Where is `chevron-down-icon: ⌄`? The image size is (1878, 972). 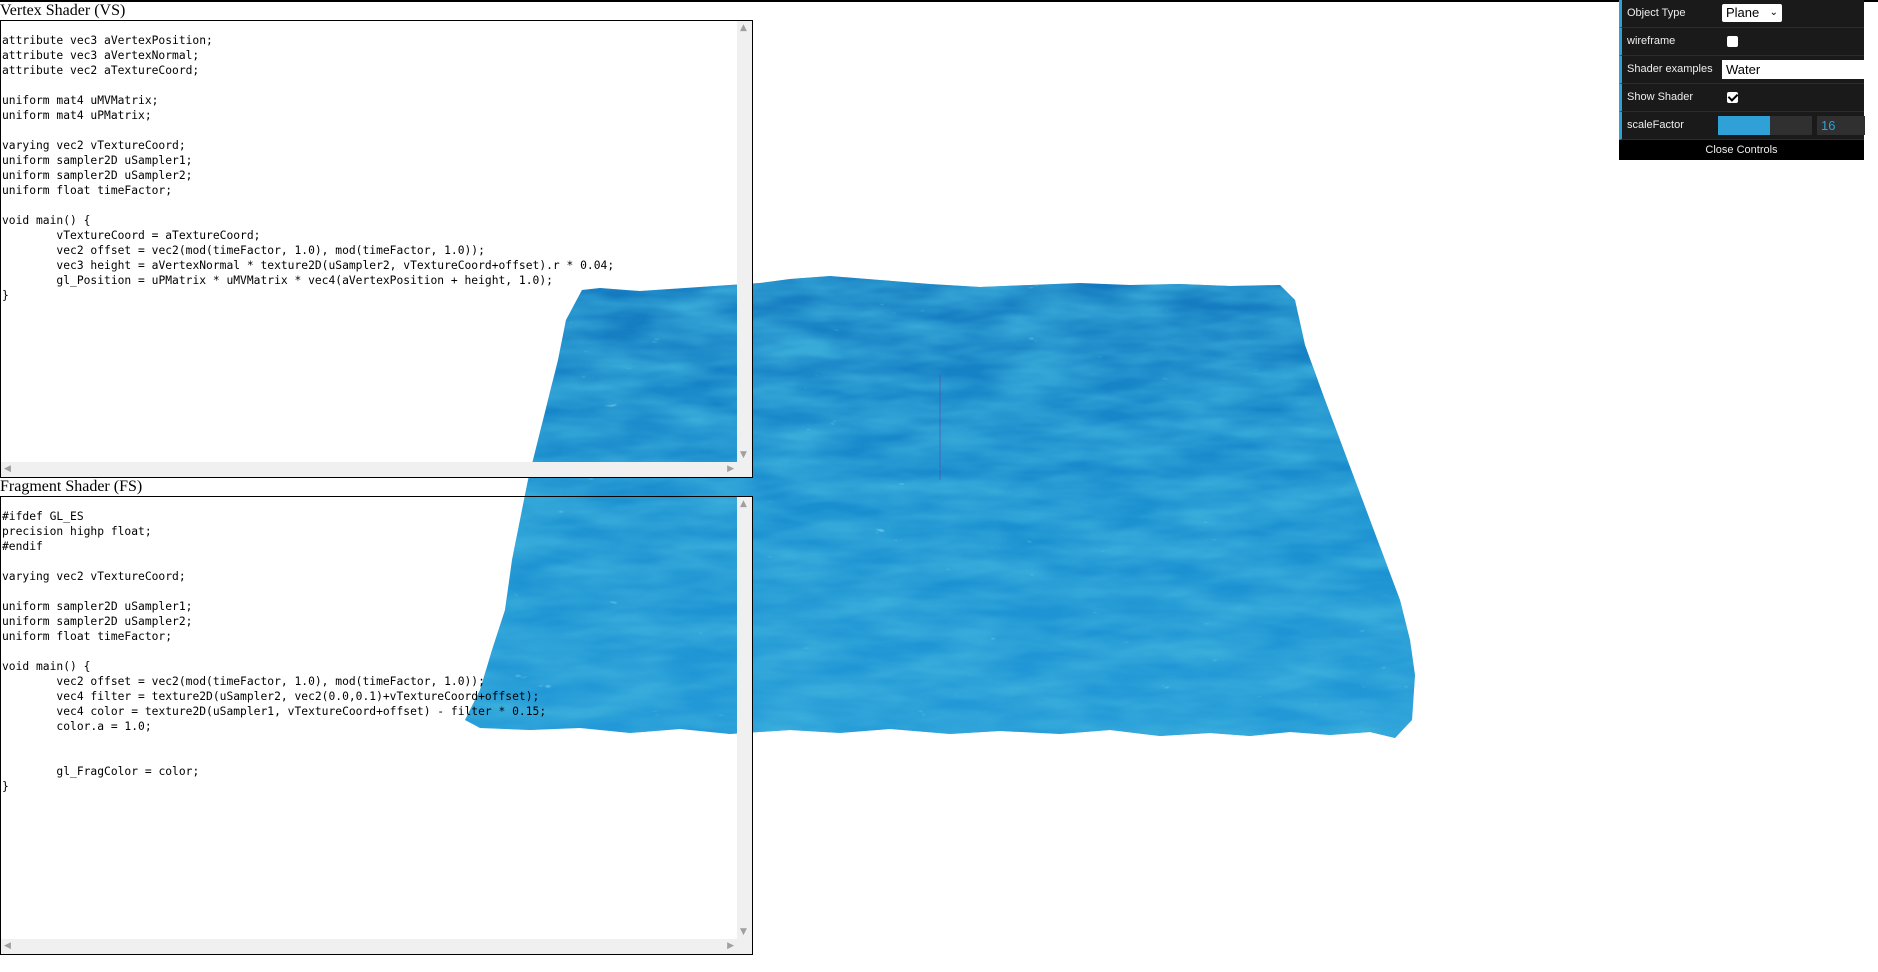 chevron-down-icon: ⌄ is located at coordinates (1773, 12).